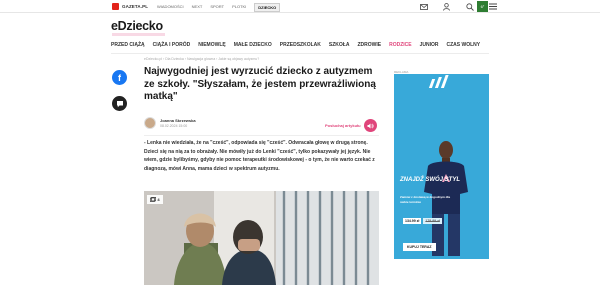  I want to click on user-icon, so click(446, 6).